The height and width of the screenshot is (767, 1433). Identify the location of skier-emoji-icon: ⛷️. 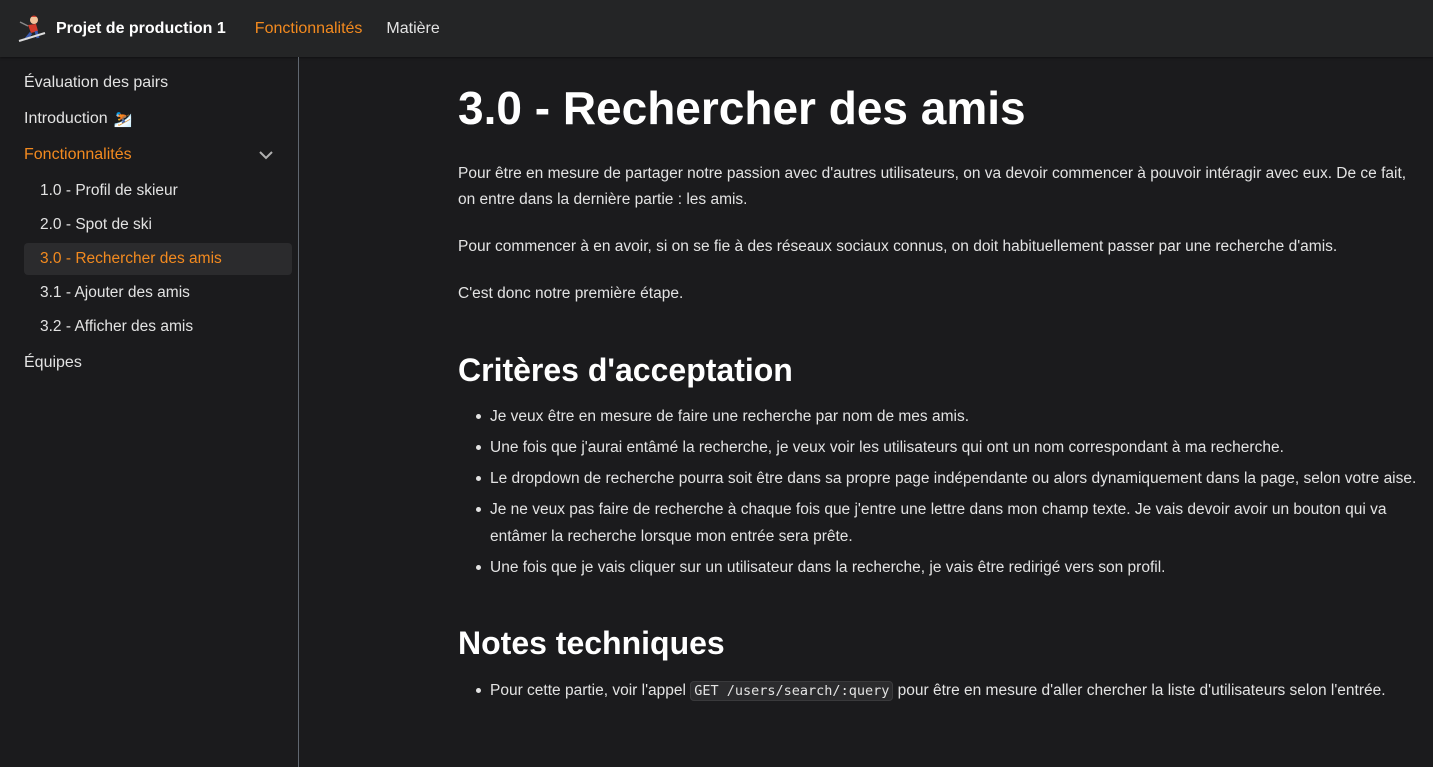
(123, 119).